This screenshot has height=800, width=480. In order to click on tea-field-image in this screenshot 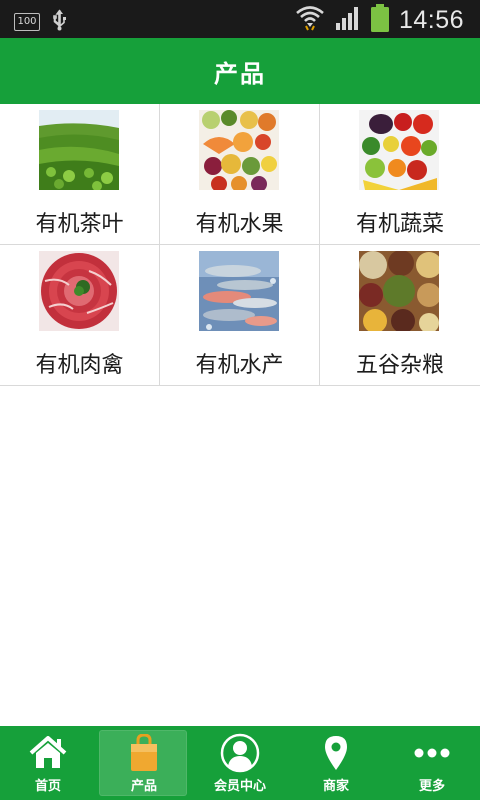, I will do `click(79, 150)`.